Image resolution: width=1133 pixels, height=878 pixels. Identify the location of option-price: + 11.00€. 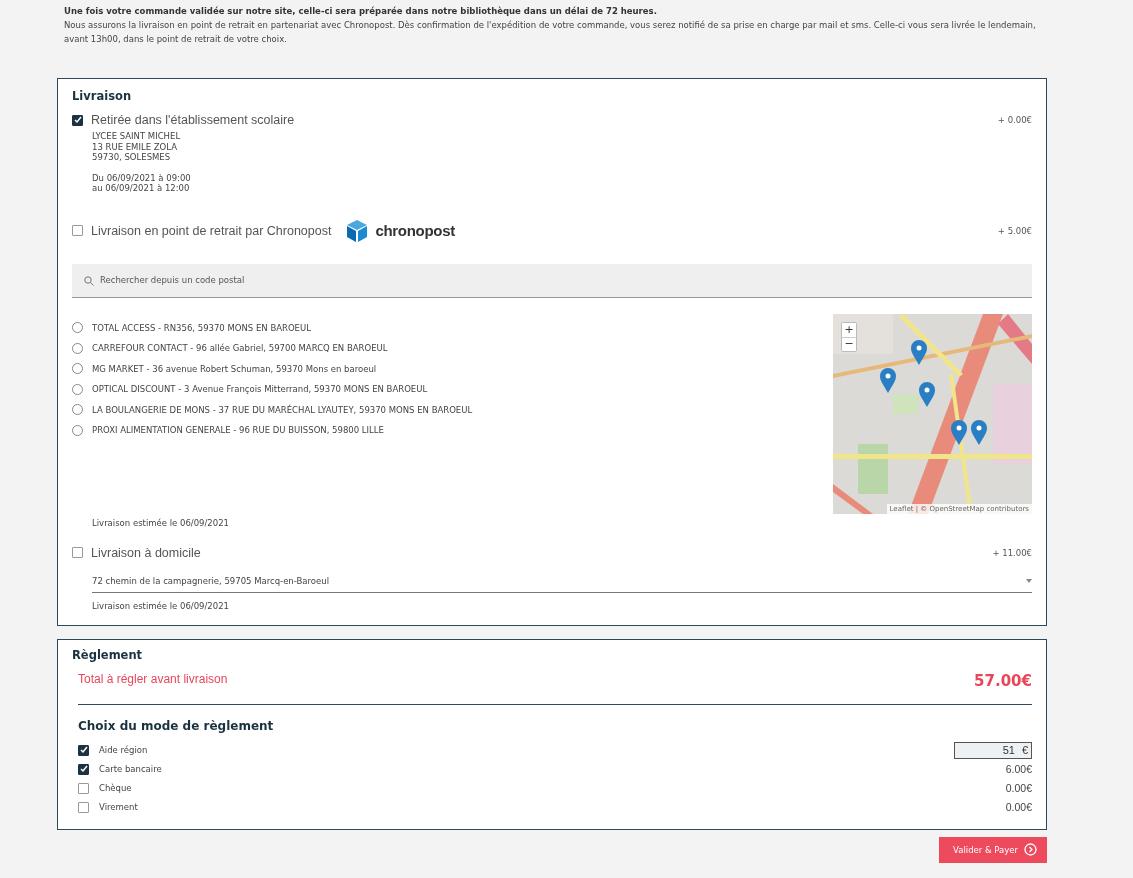
(1012, 552).